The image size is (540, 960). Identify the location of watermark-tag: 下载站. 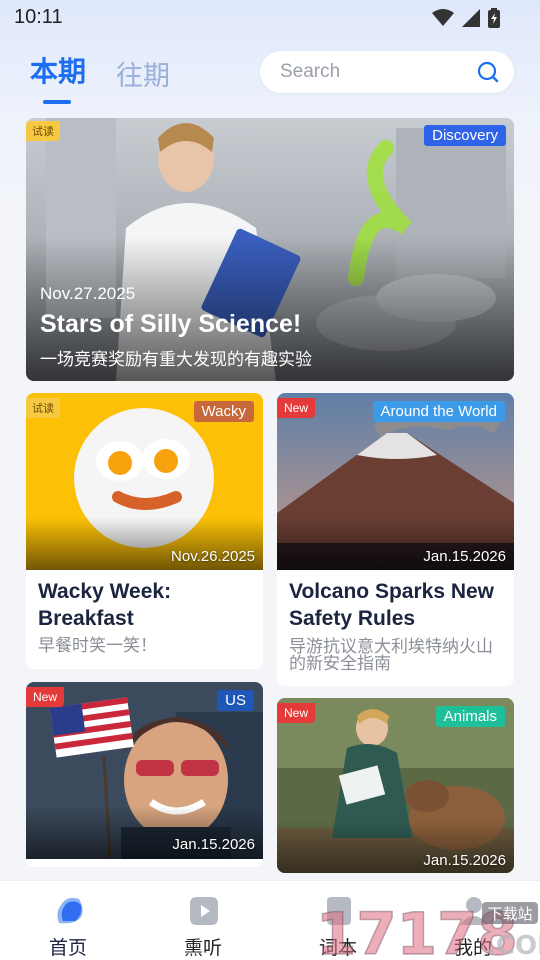
(509, 914).